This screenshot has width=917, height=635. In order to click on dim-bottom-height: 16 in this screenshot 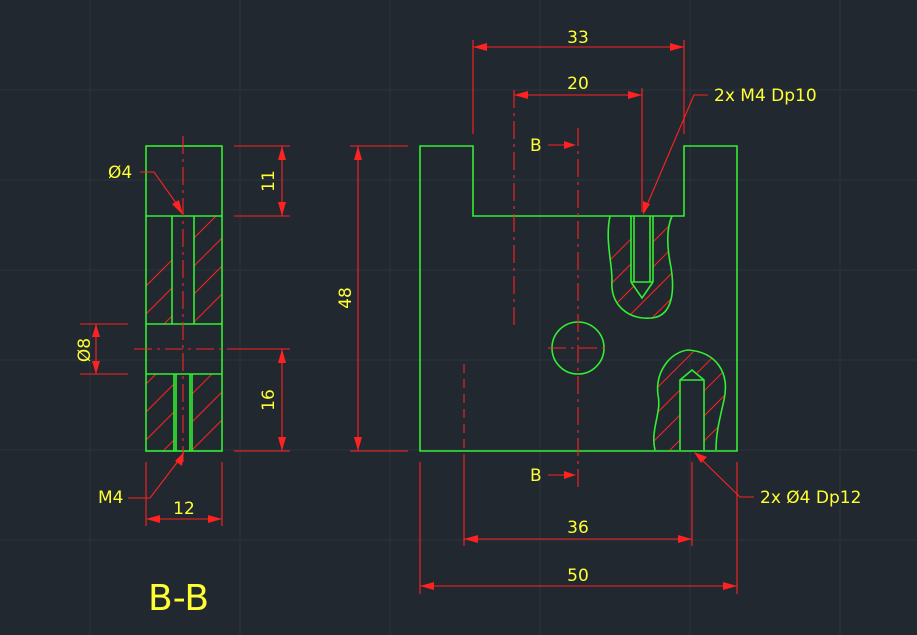, I will do `click(262, 400)`.